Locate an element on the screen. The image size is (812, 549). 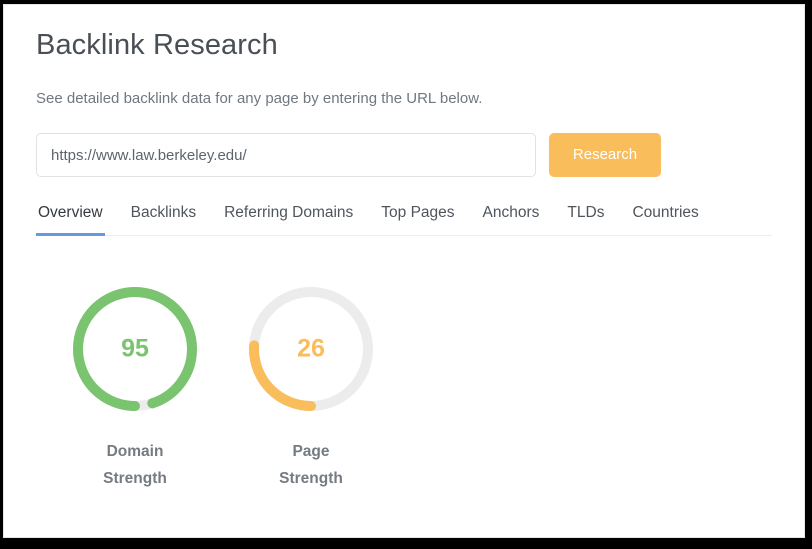
page-title: Backlink Research is located at coordinates (157, 45).